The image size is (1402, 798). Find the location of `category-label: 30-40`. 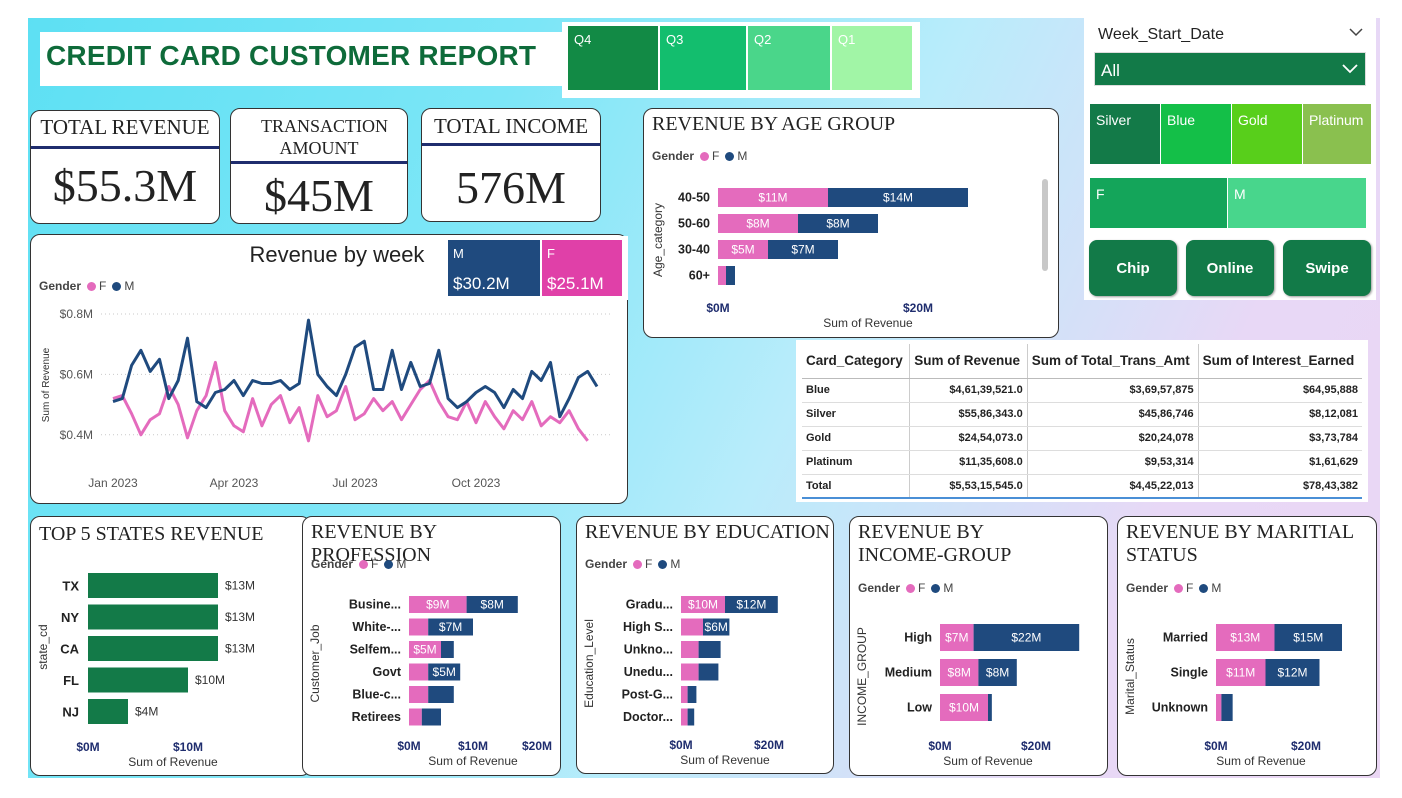

category-label: 30-40 is located at coordinates (694, 250).